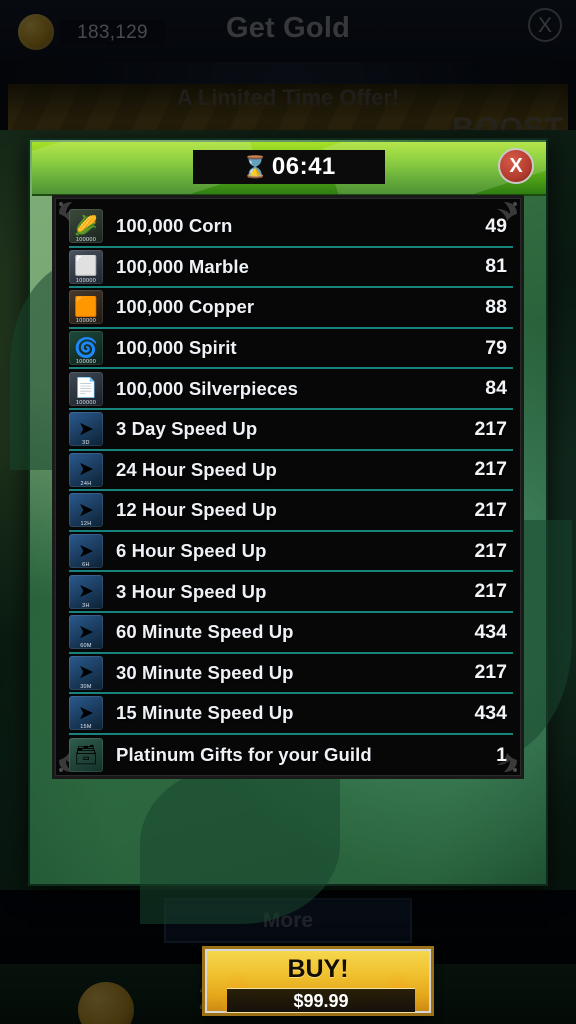  What do you see at coordinates (86, 605) in the screenshot?
I see `icon-stamp-label: 3H` at bounding box center [86, 605].